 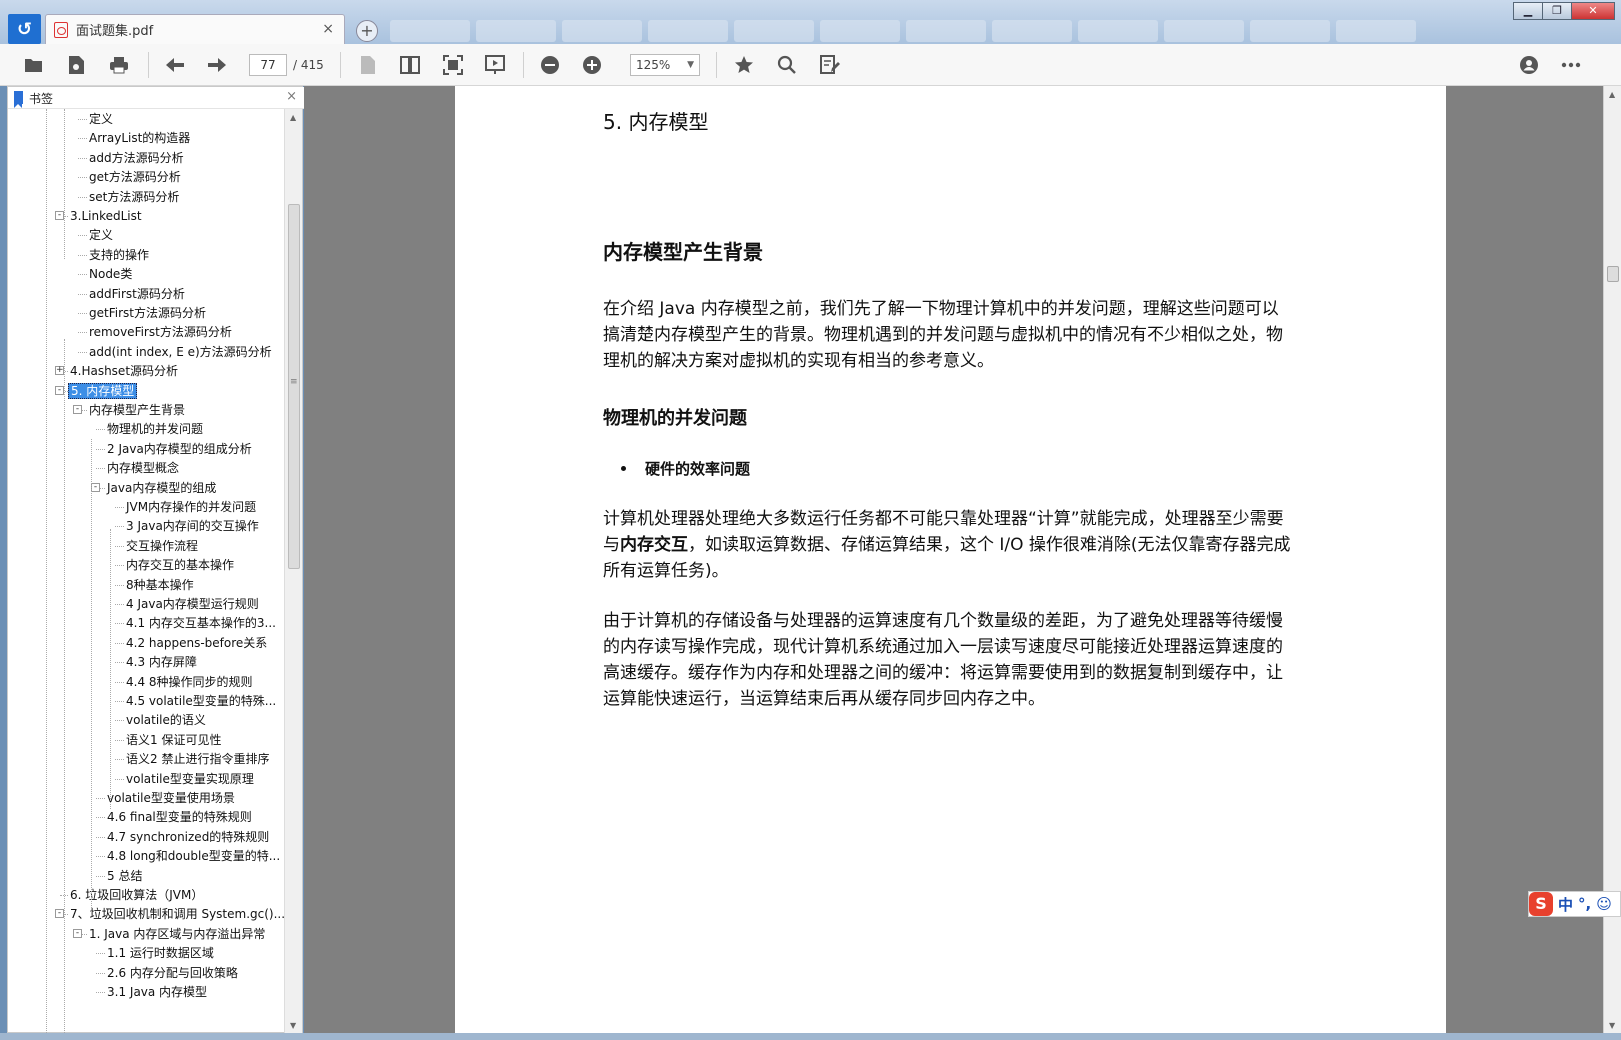 What do you see at coordinates (136, 158) in the screenshot?
I see `bookmark-item: add方法源码分析` at bounding box center [136, 158].